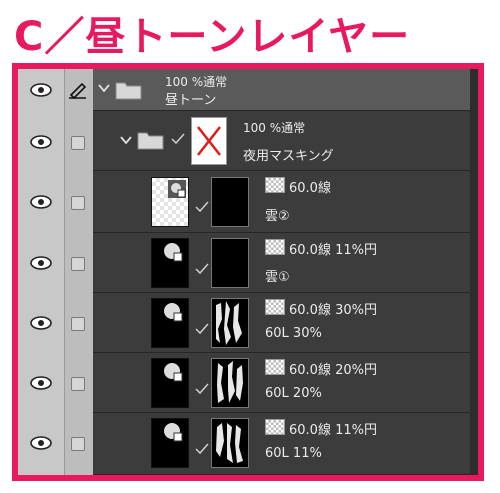 The image size is (500, 493). I want to click on layer-row: 60.0線 11%円 60L 11%, so click(248, 444).